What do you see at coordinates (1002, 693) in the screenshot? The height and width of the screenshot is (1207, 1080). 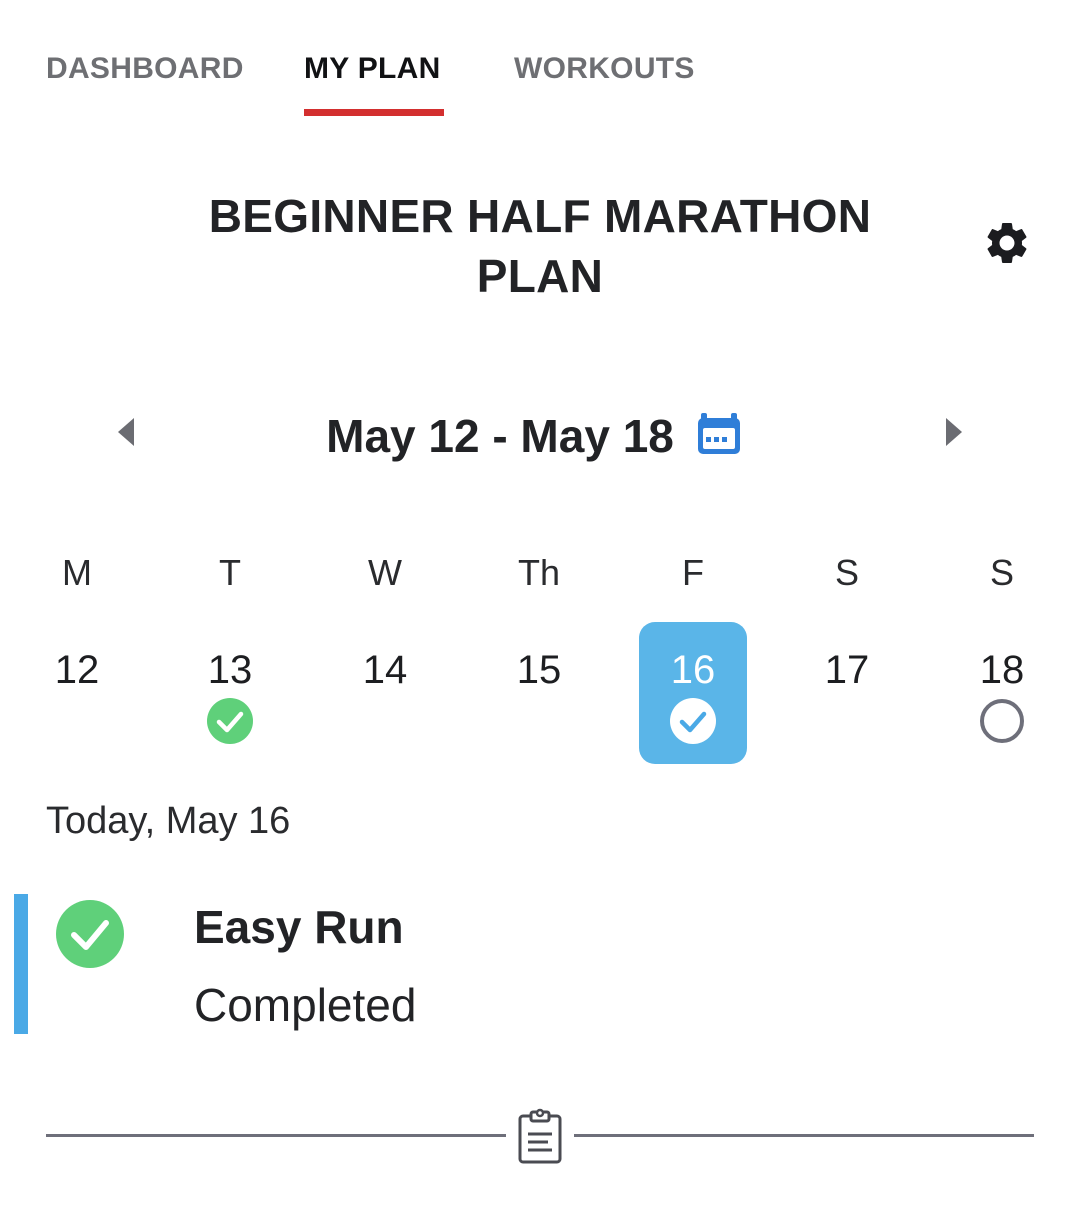 I see `day-cell-18: 18` at bounding box center [1002, 693].